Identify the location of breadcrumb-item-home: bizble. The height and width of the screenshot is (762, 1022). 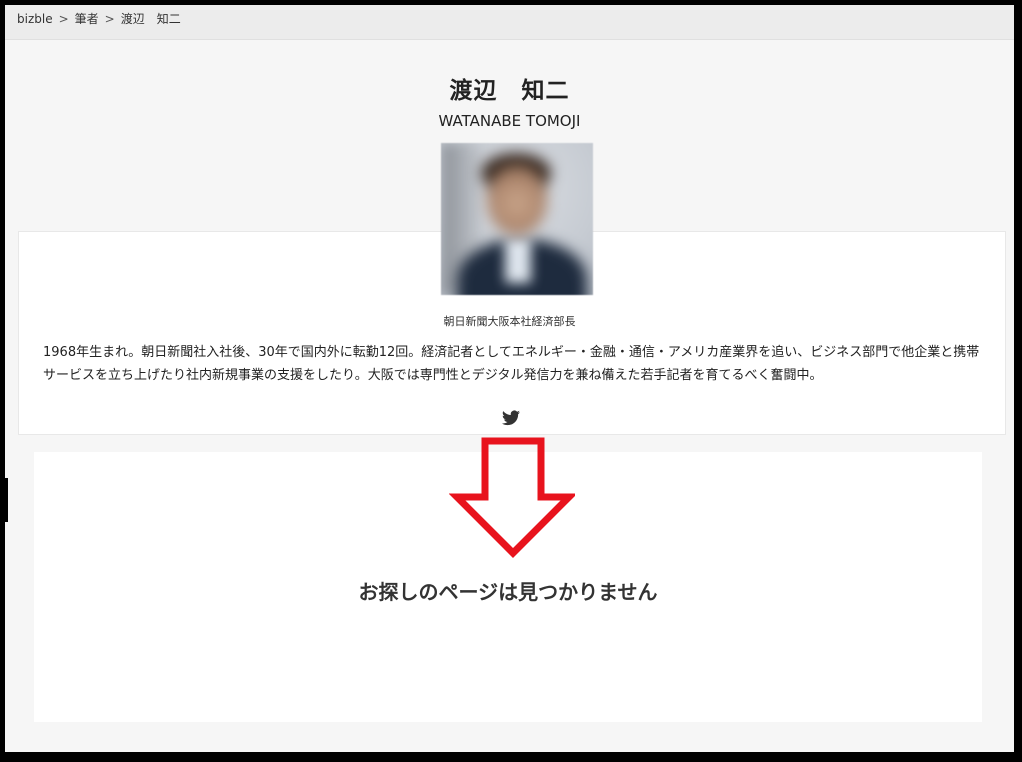
(35, 19).